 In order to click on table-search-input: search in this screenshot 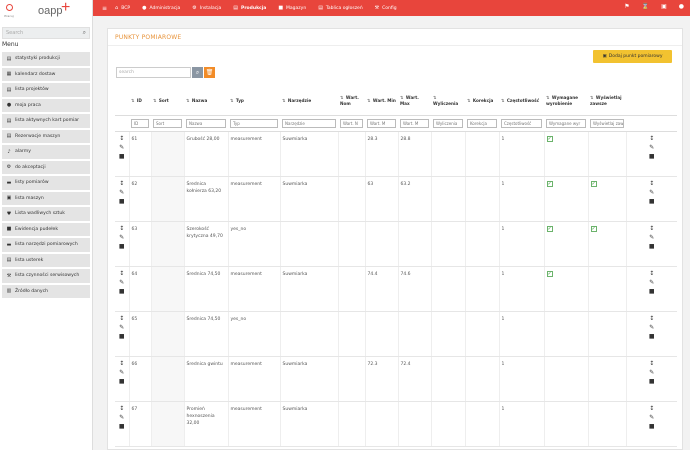, I will do `click(153, 72)`.